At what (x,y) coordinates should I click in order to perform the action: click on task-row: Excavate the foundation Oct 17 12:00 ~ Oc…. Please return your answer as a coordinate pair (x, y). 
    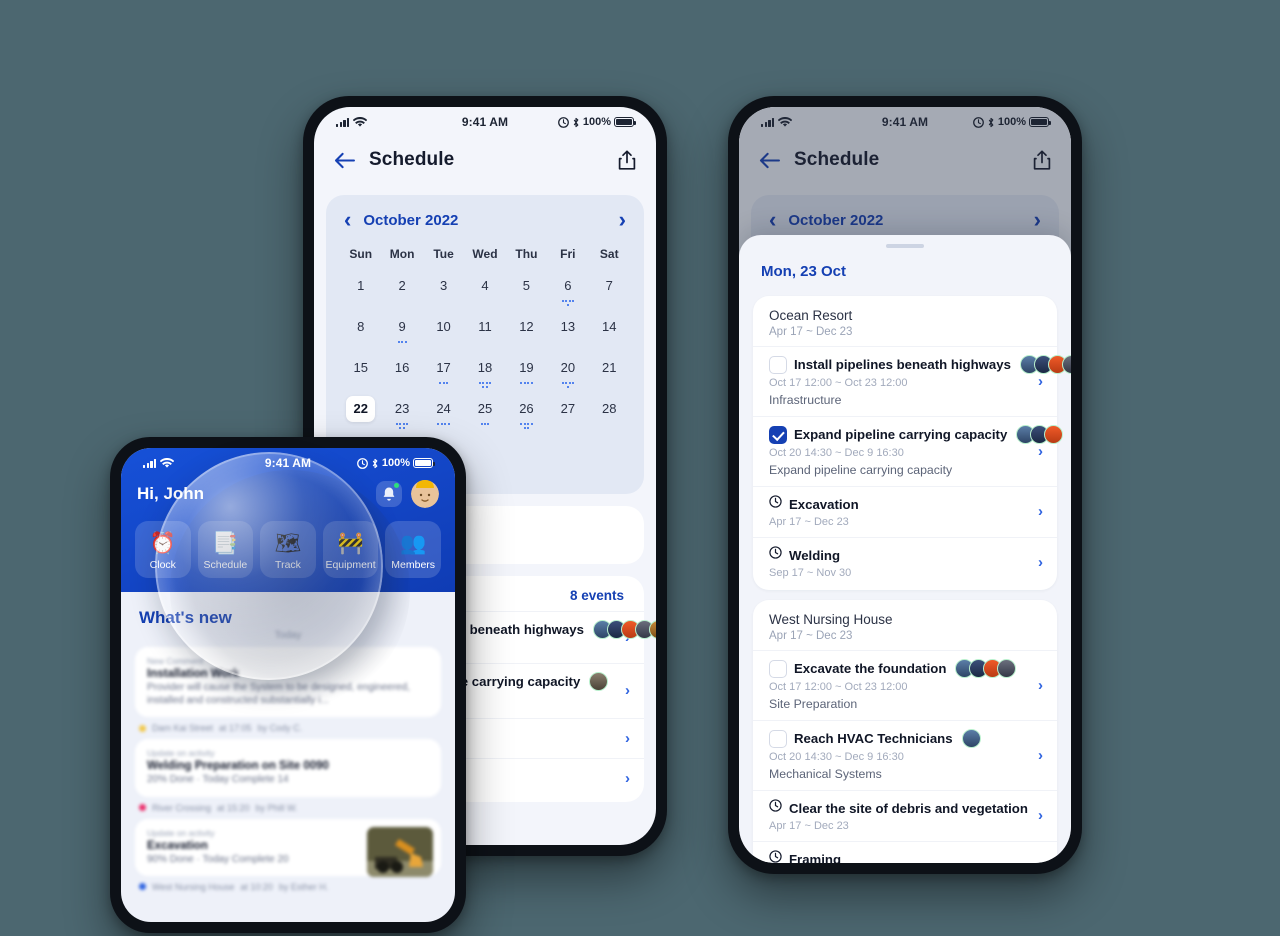
    Looking at the image, I should click on (905, 685).